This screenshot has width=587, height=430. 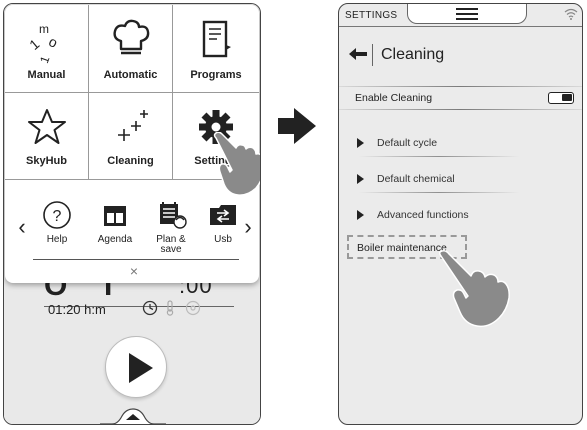 What do you see at coordinates (77, 309) in the screenshot?
I see `duration-readout: 01:20 h:m` at bounding box center [77, 309].